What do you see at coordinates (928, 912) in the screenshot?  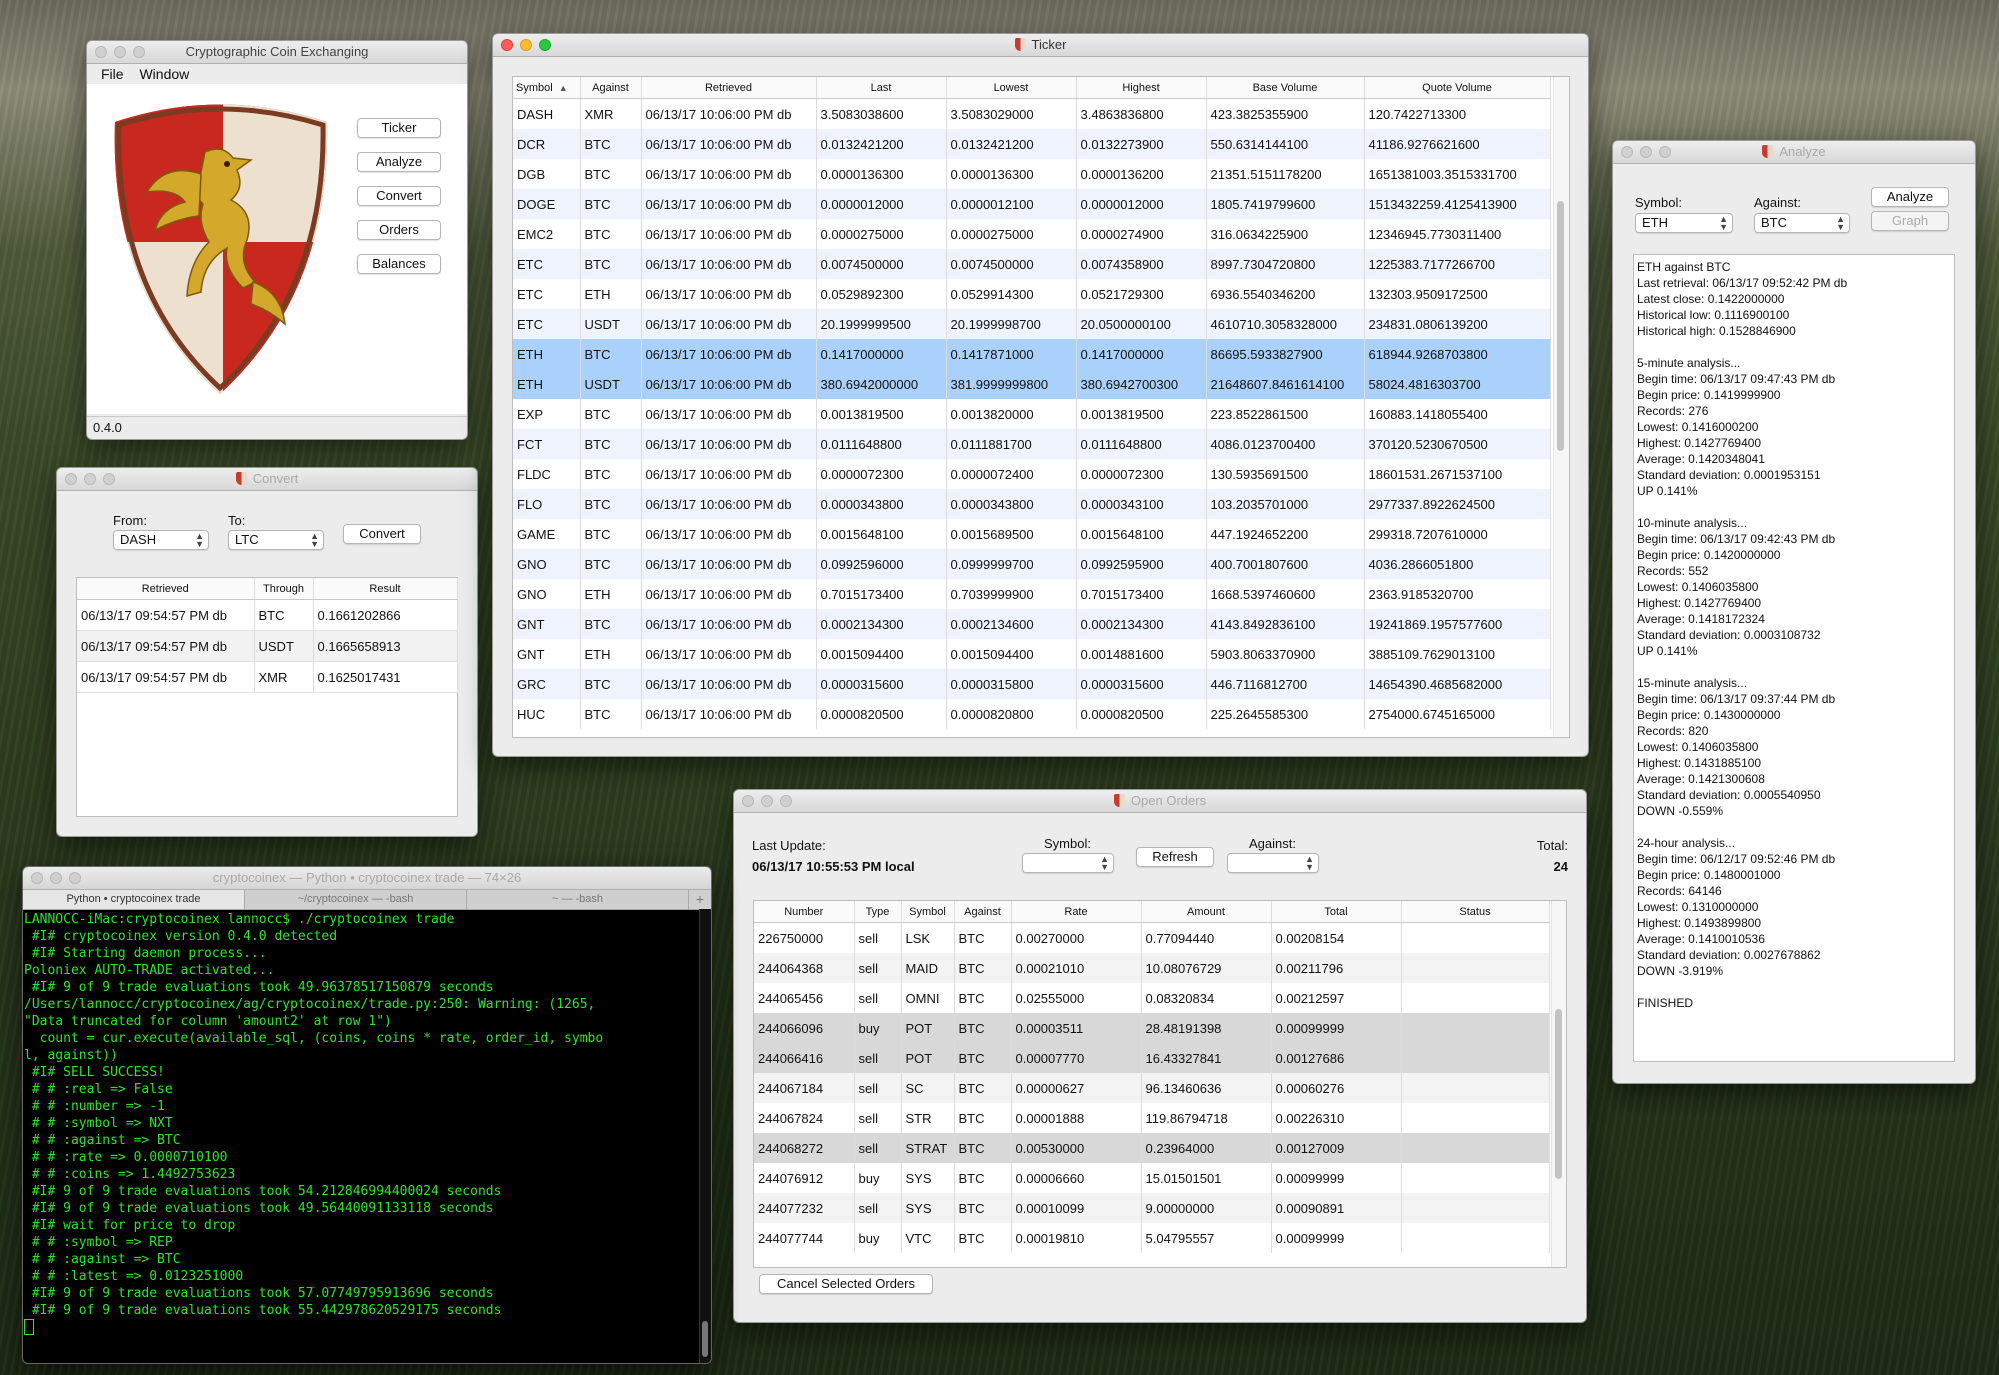 I see `column-header: Symbol` at bounding box center [928, 912].